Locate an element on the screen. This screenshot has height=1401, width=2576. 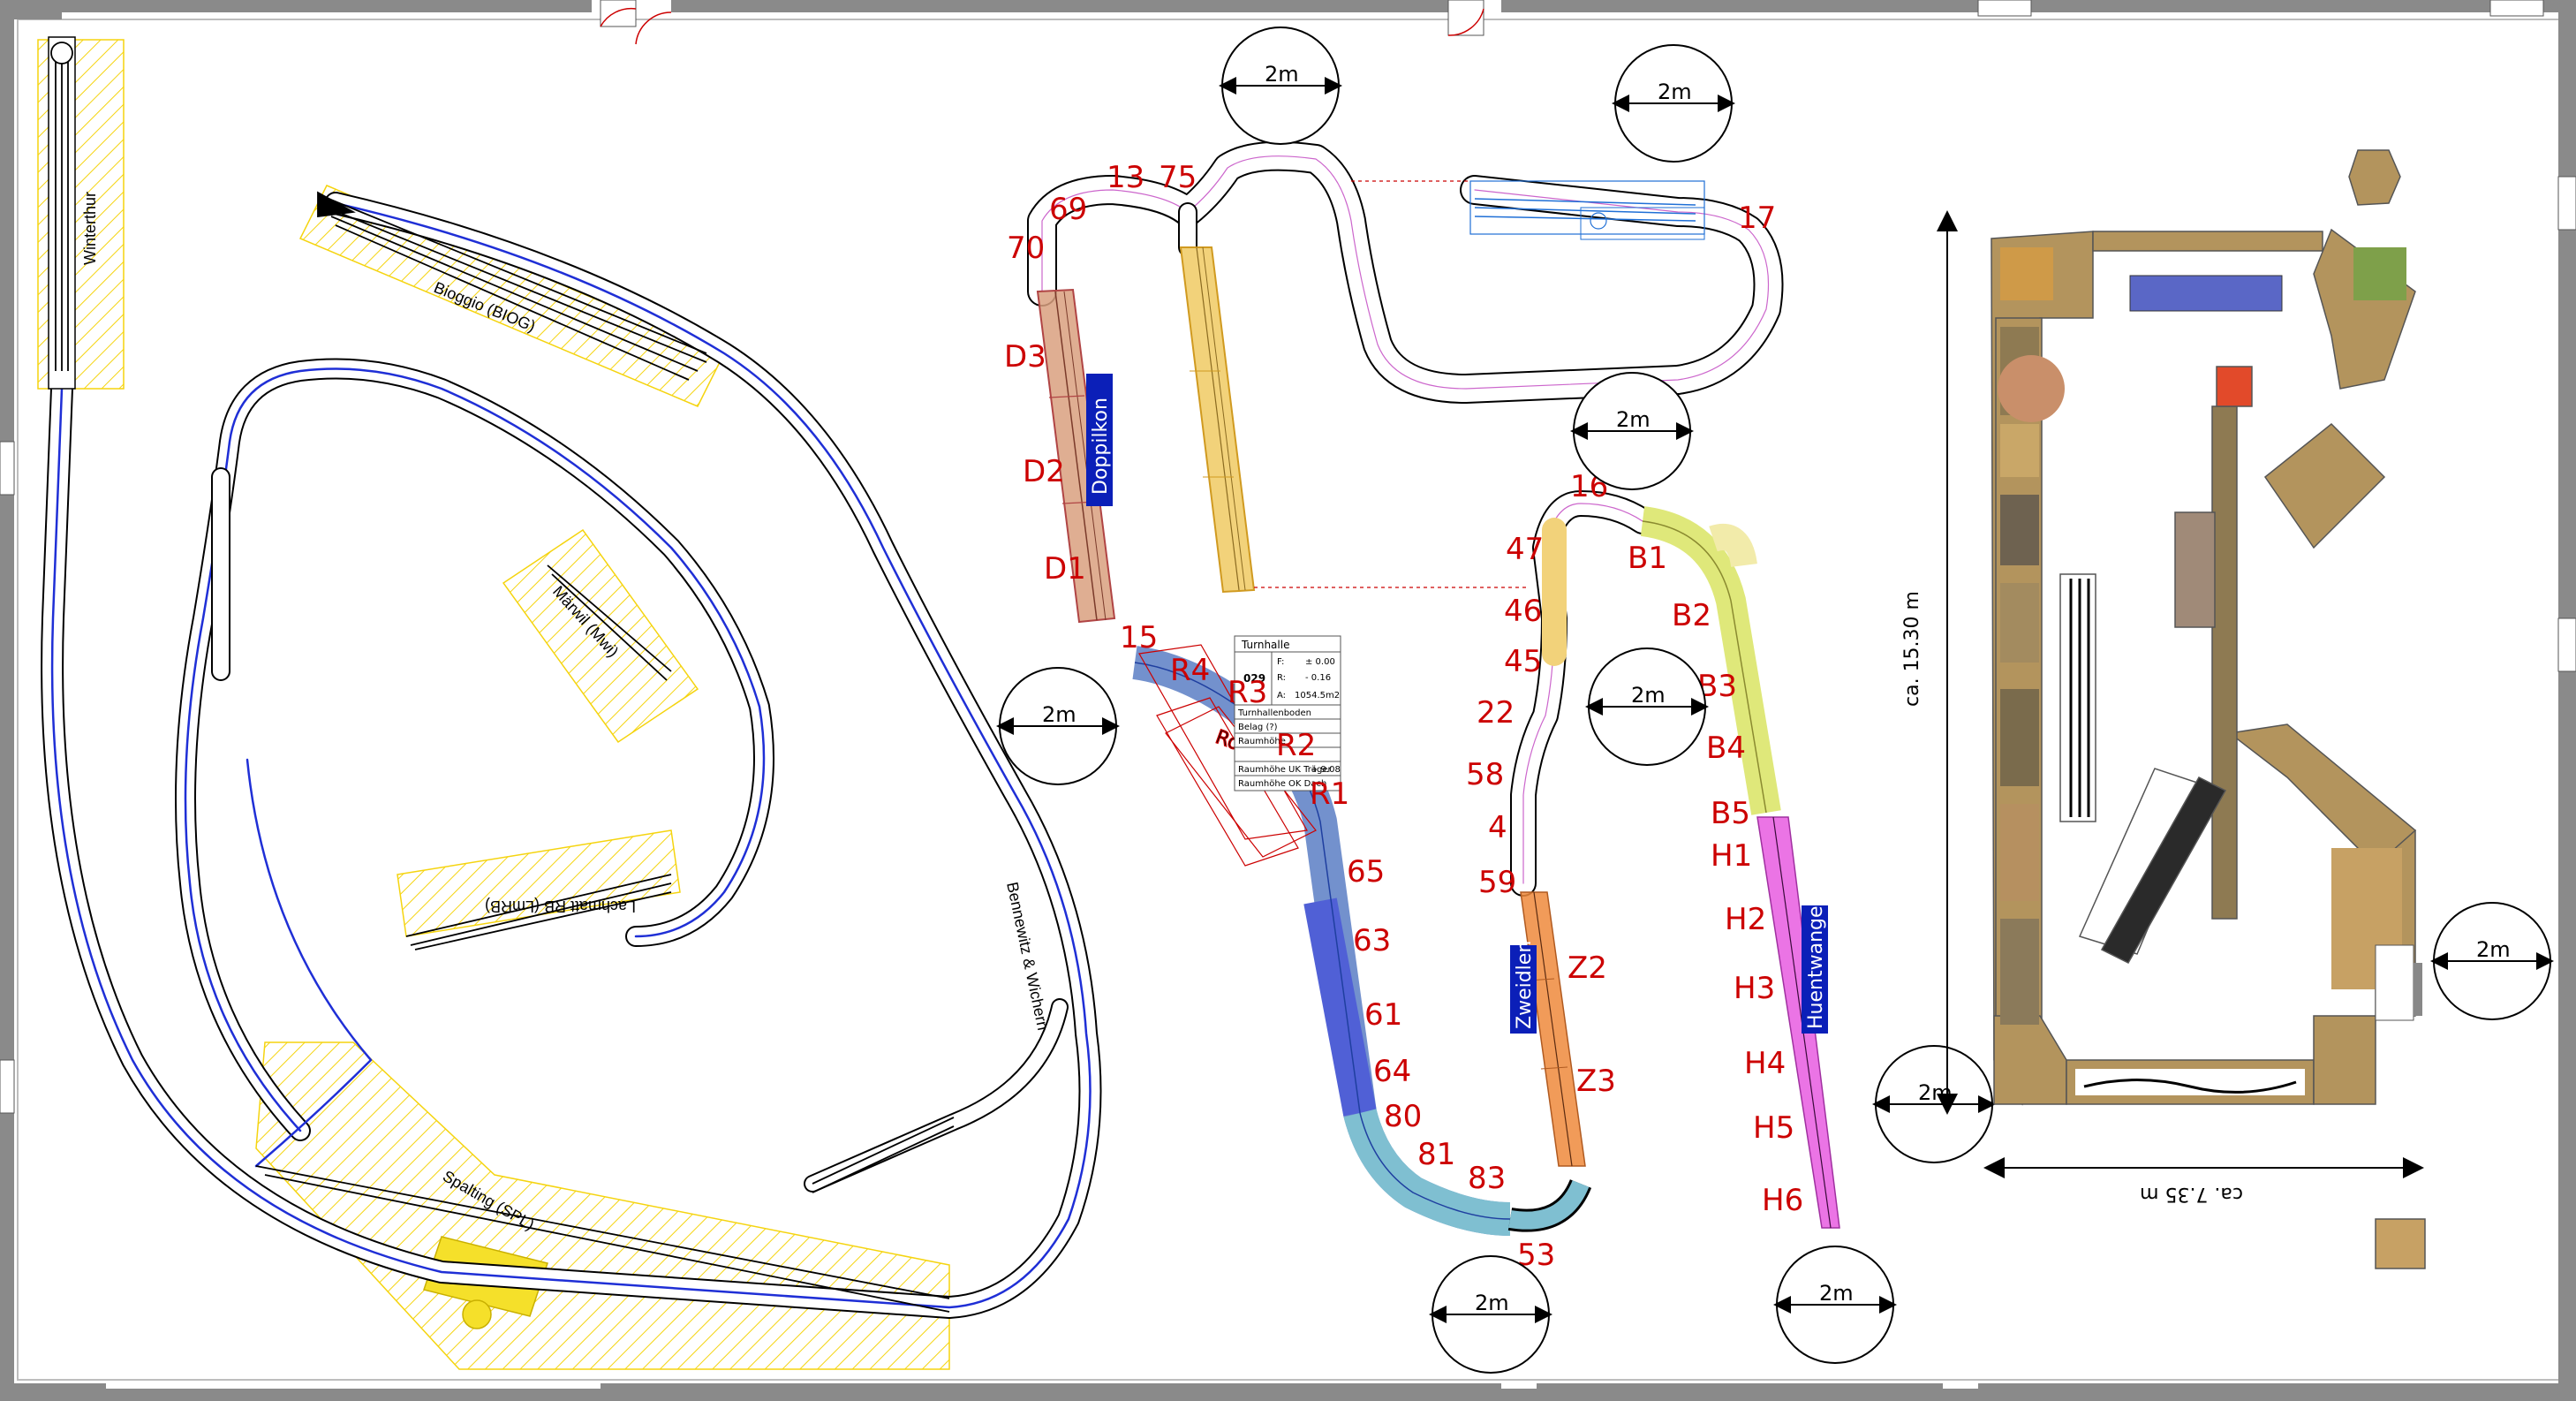
circle-2: 2m is located at coordinates (1673, 103).